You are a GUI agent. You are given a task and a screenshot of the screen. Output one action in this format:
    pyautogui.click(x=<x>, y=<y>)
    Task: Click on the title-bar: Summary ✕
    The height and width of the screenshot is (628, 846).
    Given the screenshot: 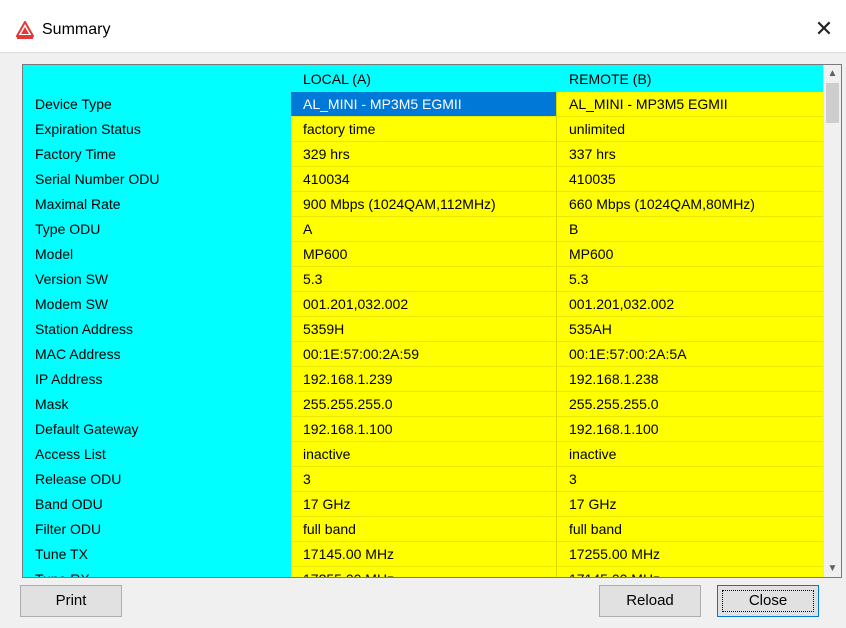 What is the action you would take?
    pyautogui.click(x=423, y=26)
    